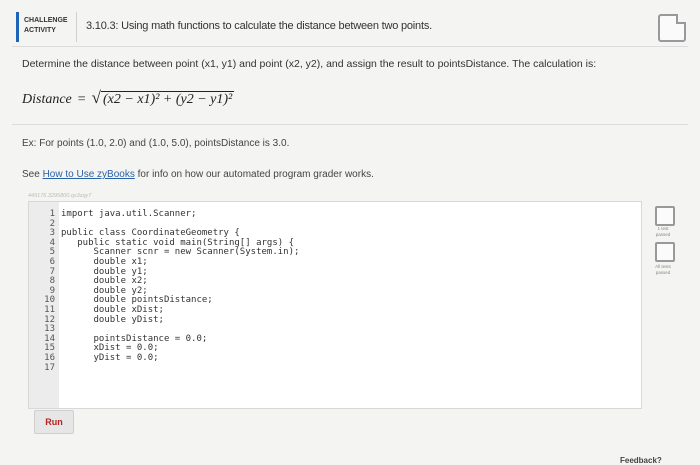  I want to click on formula-radicand: (x2 − x1)² + (y2 − y1)², so click(168, 99).